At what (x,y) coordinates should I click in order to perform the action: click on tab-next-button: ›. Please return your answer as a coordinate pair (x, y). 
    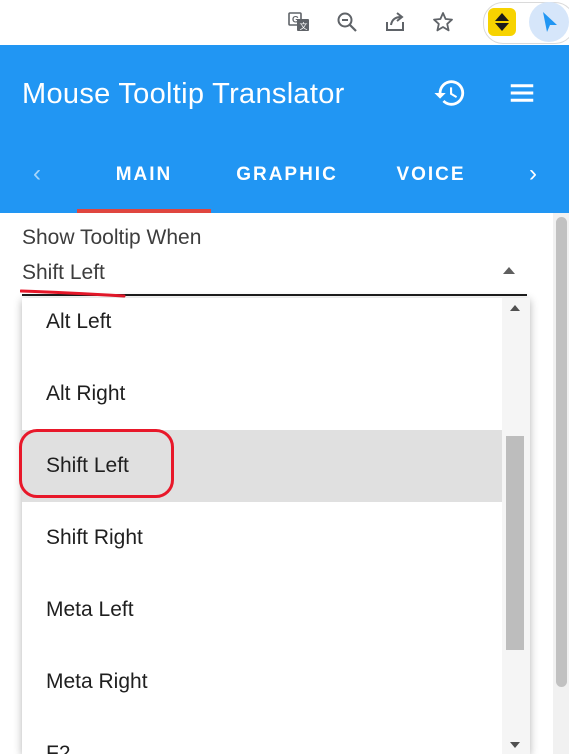
    Looking at the image, I should click on (534, 174).